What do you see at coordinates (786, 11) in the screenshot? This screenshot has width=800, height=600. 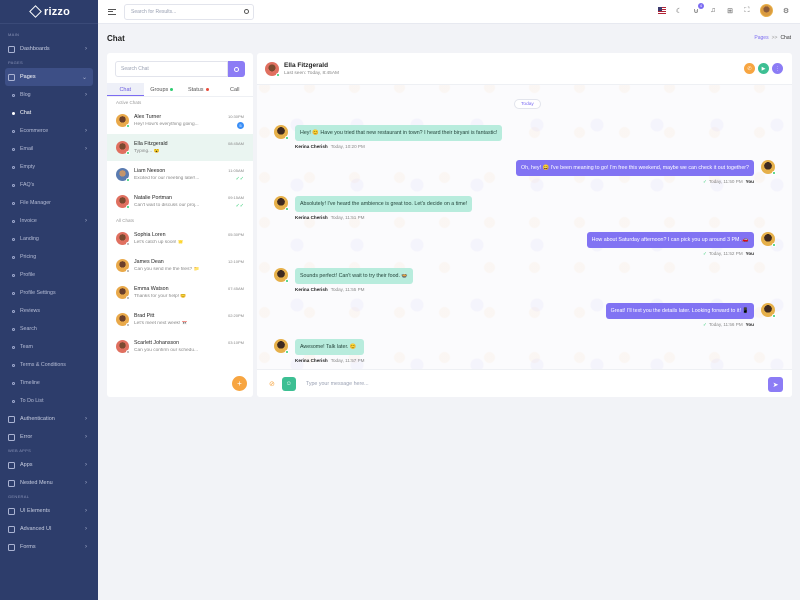 I see `gear-icon: ⚙` at bounding box center [786, 11].